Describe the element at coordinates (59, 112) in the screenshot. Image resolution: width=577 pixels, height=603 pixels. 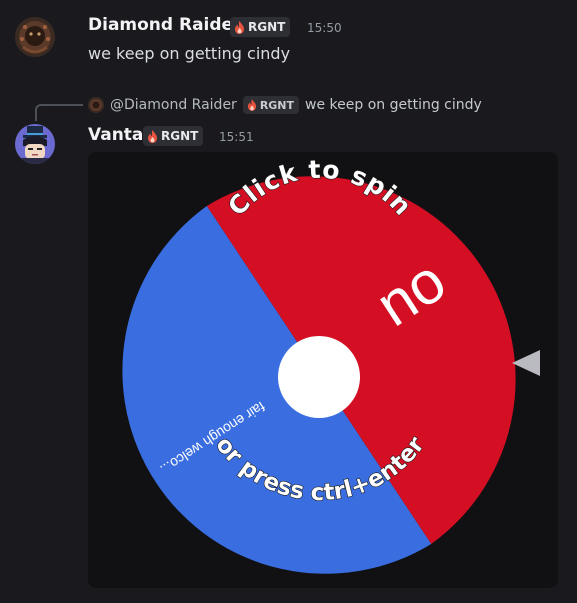
I see `reply-connector` at that location.